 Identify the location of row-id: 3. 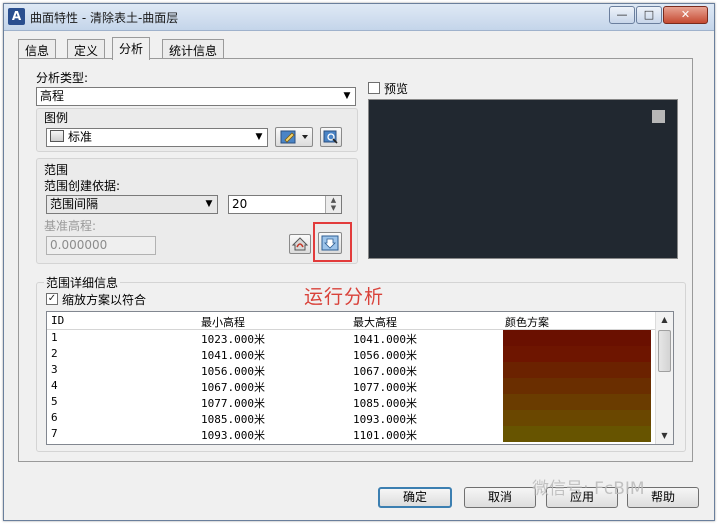
(54, 369).